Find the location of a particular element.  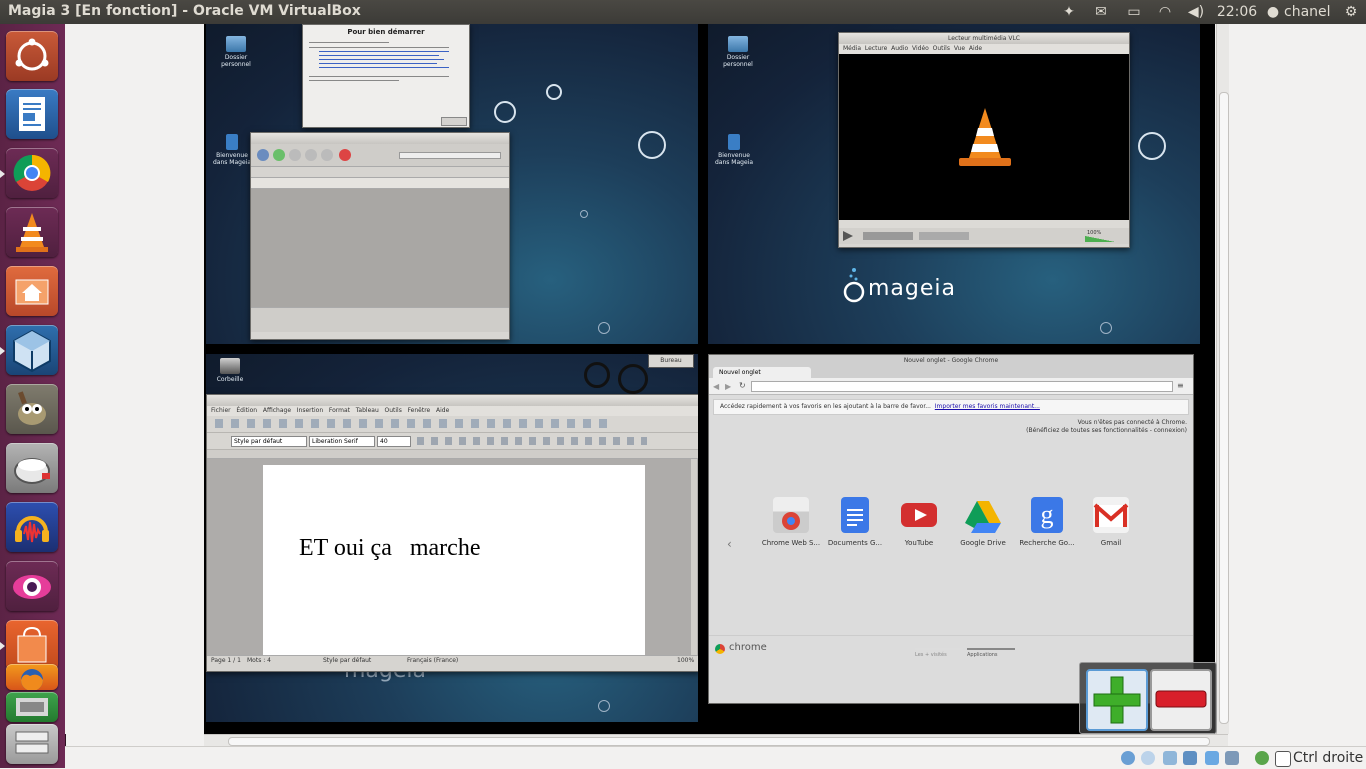

virtualbox-icon is located at coordinates (32, 350).